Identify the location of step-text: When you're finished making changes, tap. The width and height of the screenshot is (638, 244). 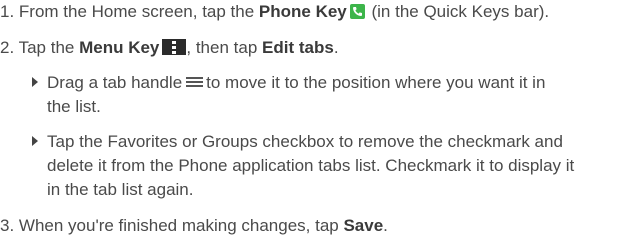
(179, 225).